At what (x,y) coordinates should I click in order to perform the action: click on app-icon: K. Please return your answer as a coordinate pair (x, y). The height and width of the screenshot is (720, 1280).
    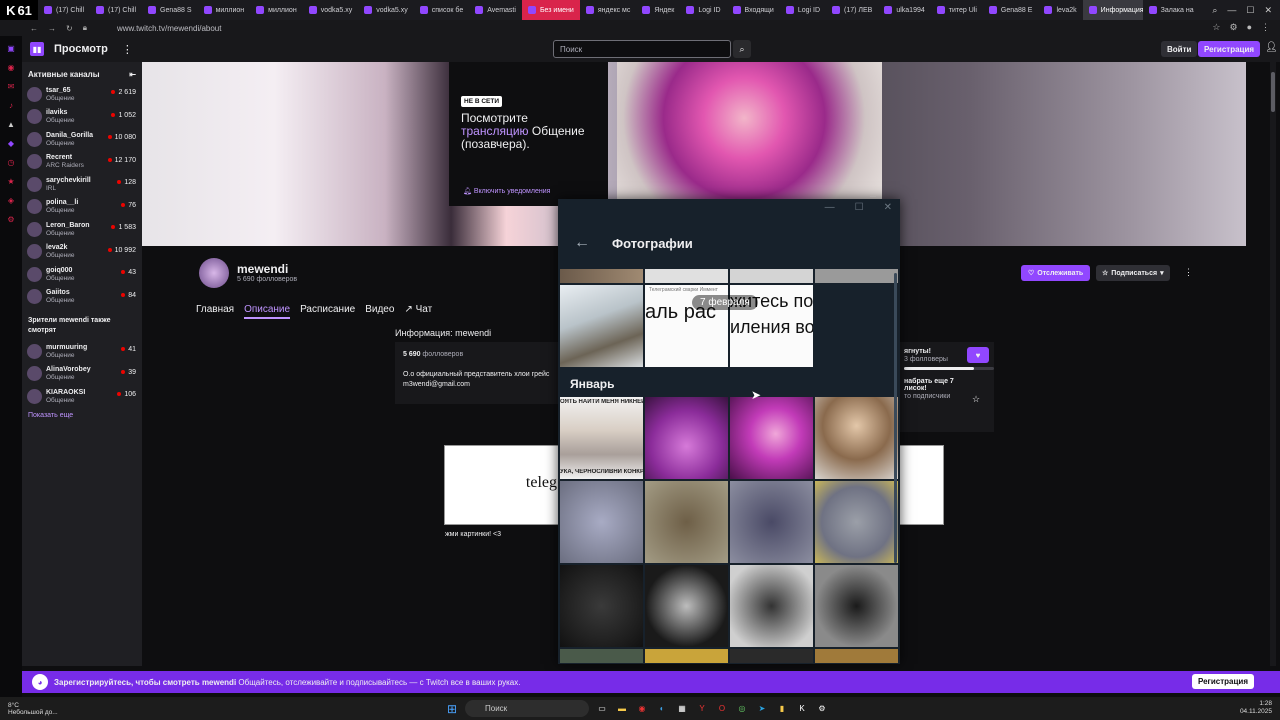
    Looking at the image, I should click on (802, 709).